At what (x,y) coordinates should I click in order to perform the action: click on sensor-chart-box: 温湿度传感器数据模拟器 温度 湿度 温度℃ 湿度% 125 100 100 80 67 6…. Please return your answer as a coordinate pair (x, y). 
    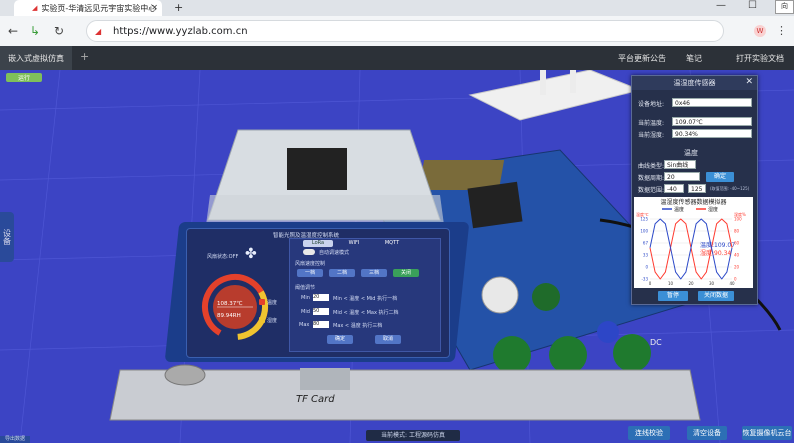
    Looking at the image, I should click on (693, 242).